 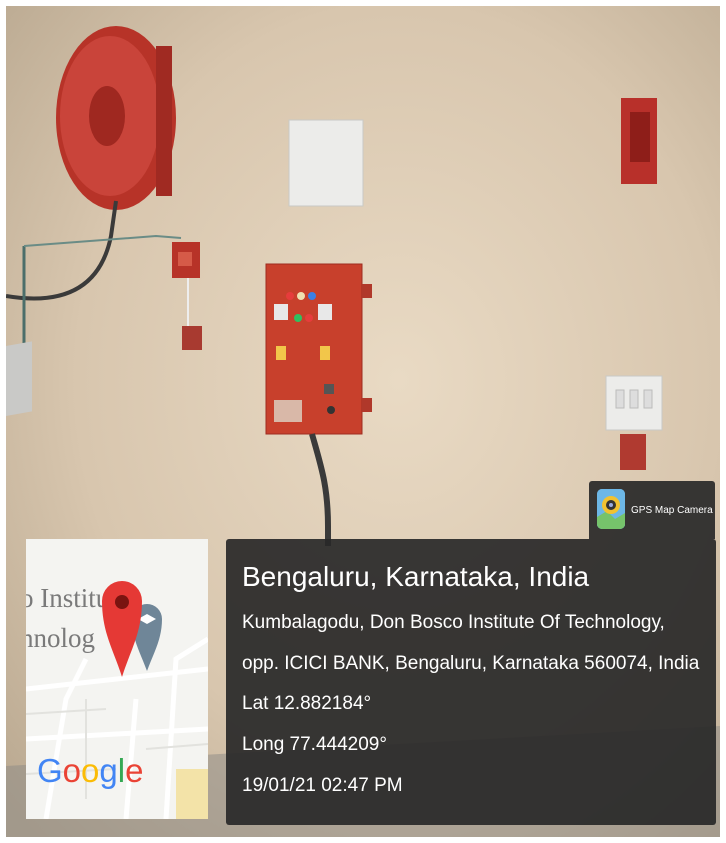 I want to click on map-pin-icon, so click(x=122, y=629).